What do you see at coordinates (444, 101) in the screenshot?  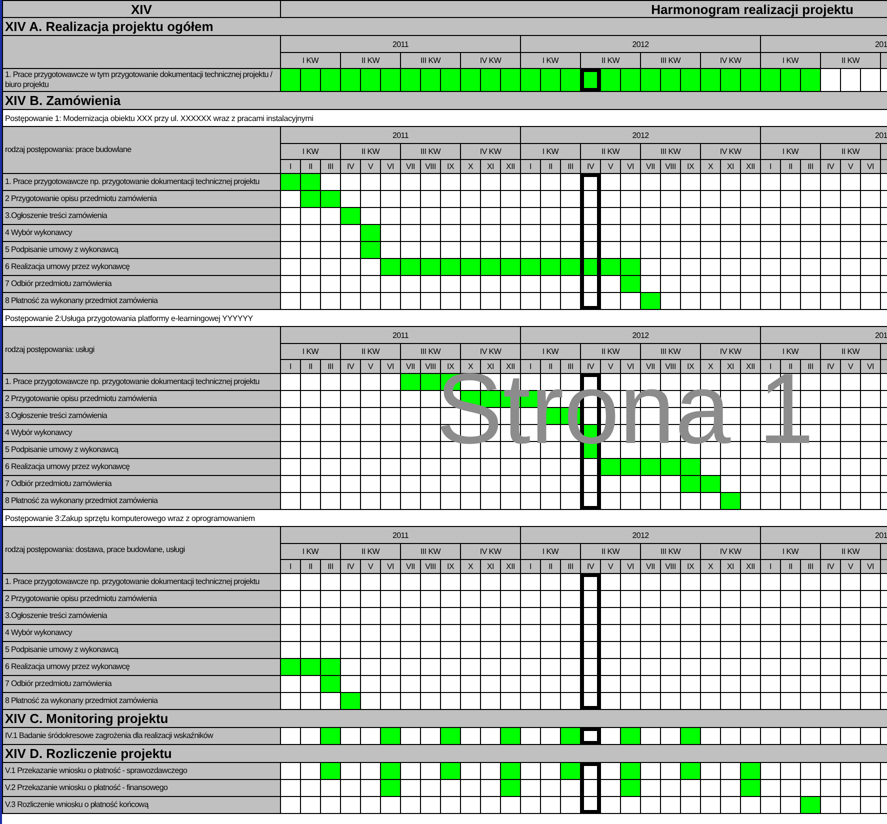 I see `section-title: XIV B. Zamówienia` at bounding box center [444, 101].